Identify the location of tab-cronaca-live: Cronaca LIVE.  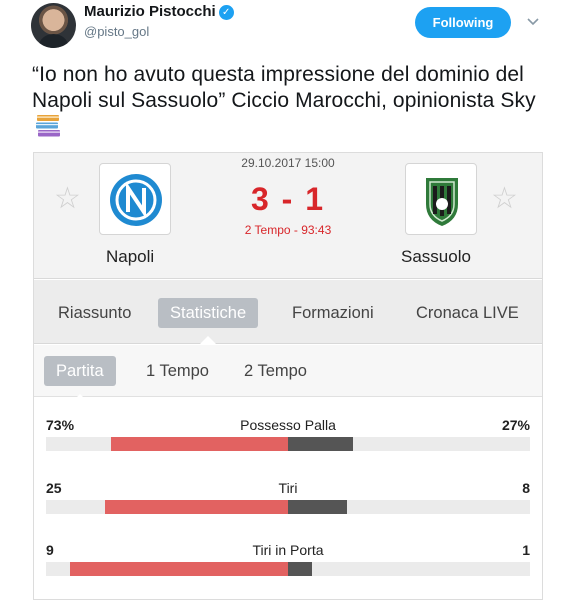
(467, 313).